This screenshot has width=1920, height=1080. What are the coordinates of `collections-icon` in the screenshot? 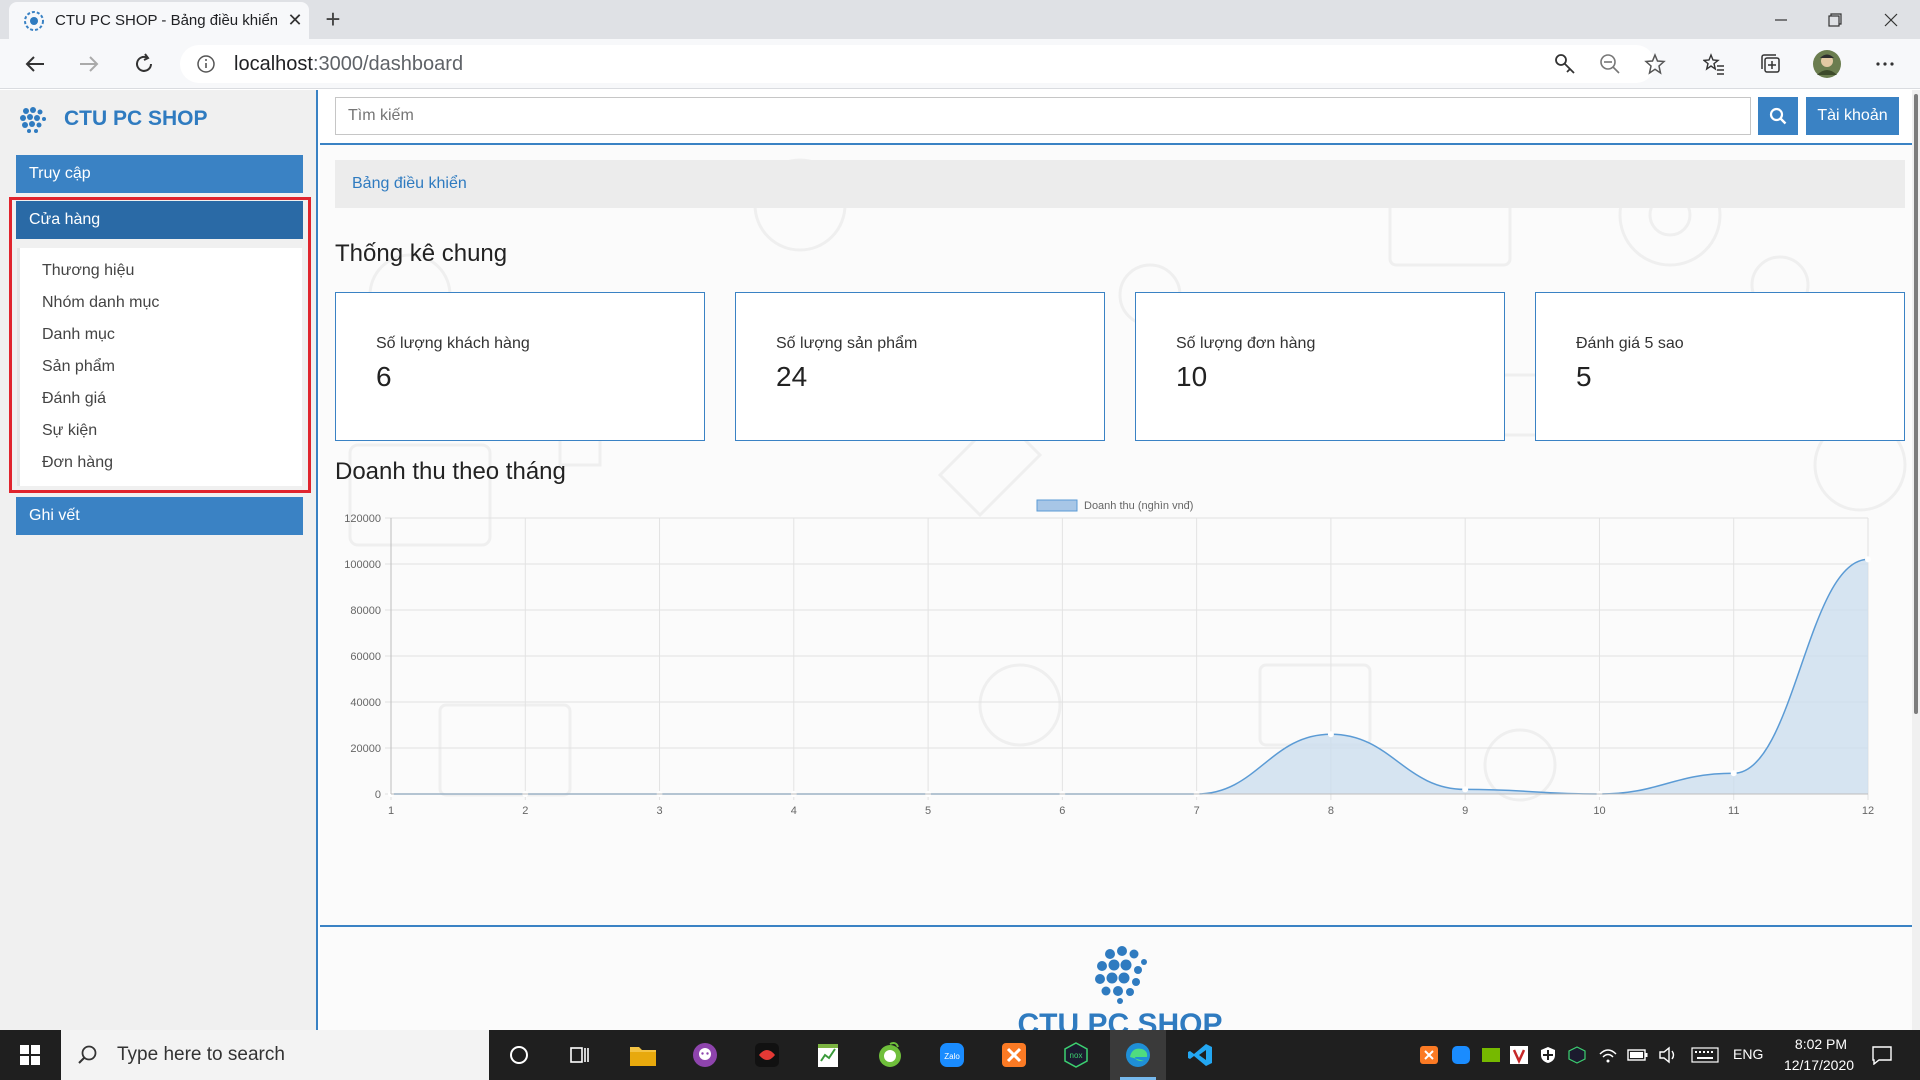 It's located at (1771, 64).